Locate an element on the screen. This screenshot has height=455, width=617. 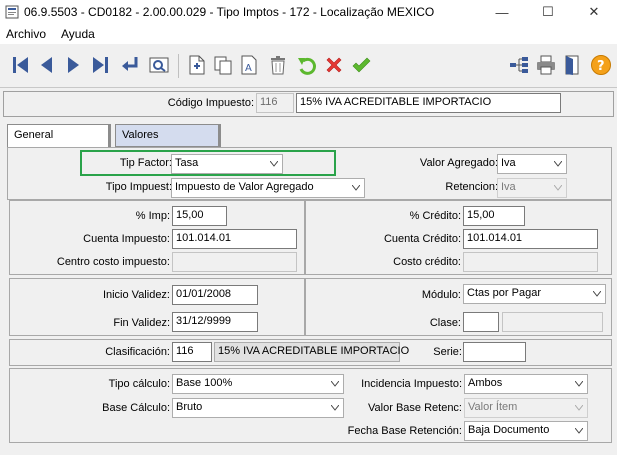
modulo-label: Módulo: is located at coordinates (441, 295).